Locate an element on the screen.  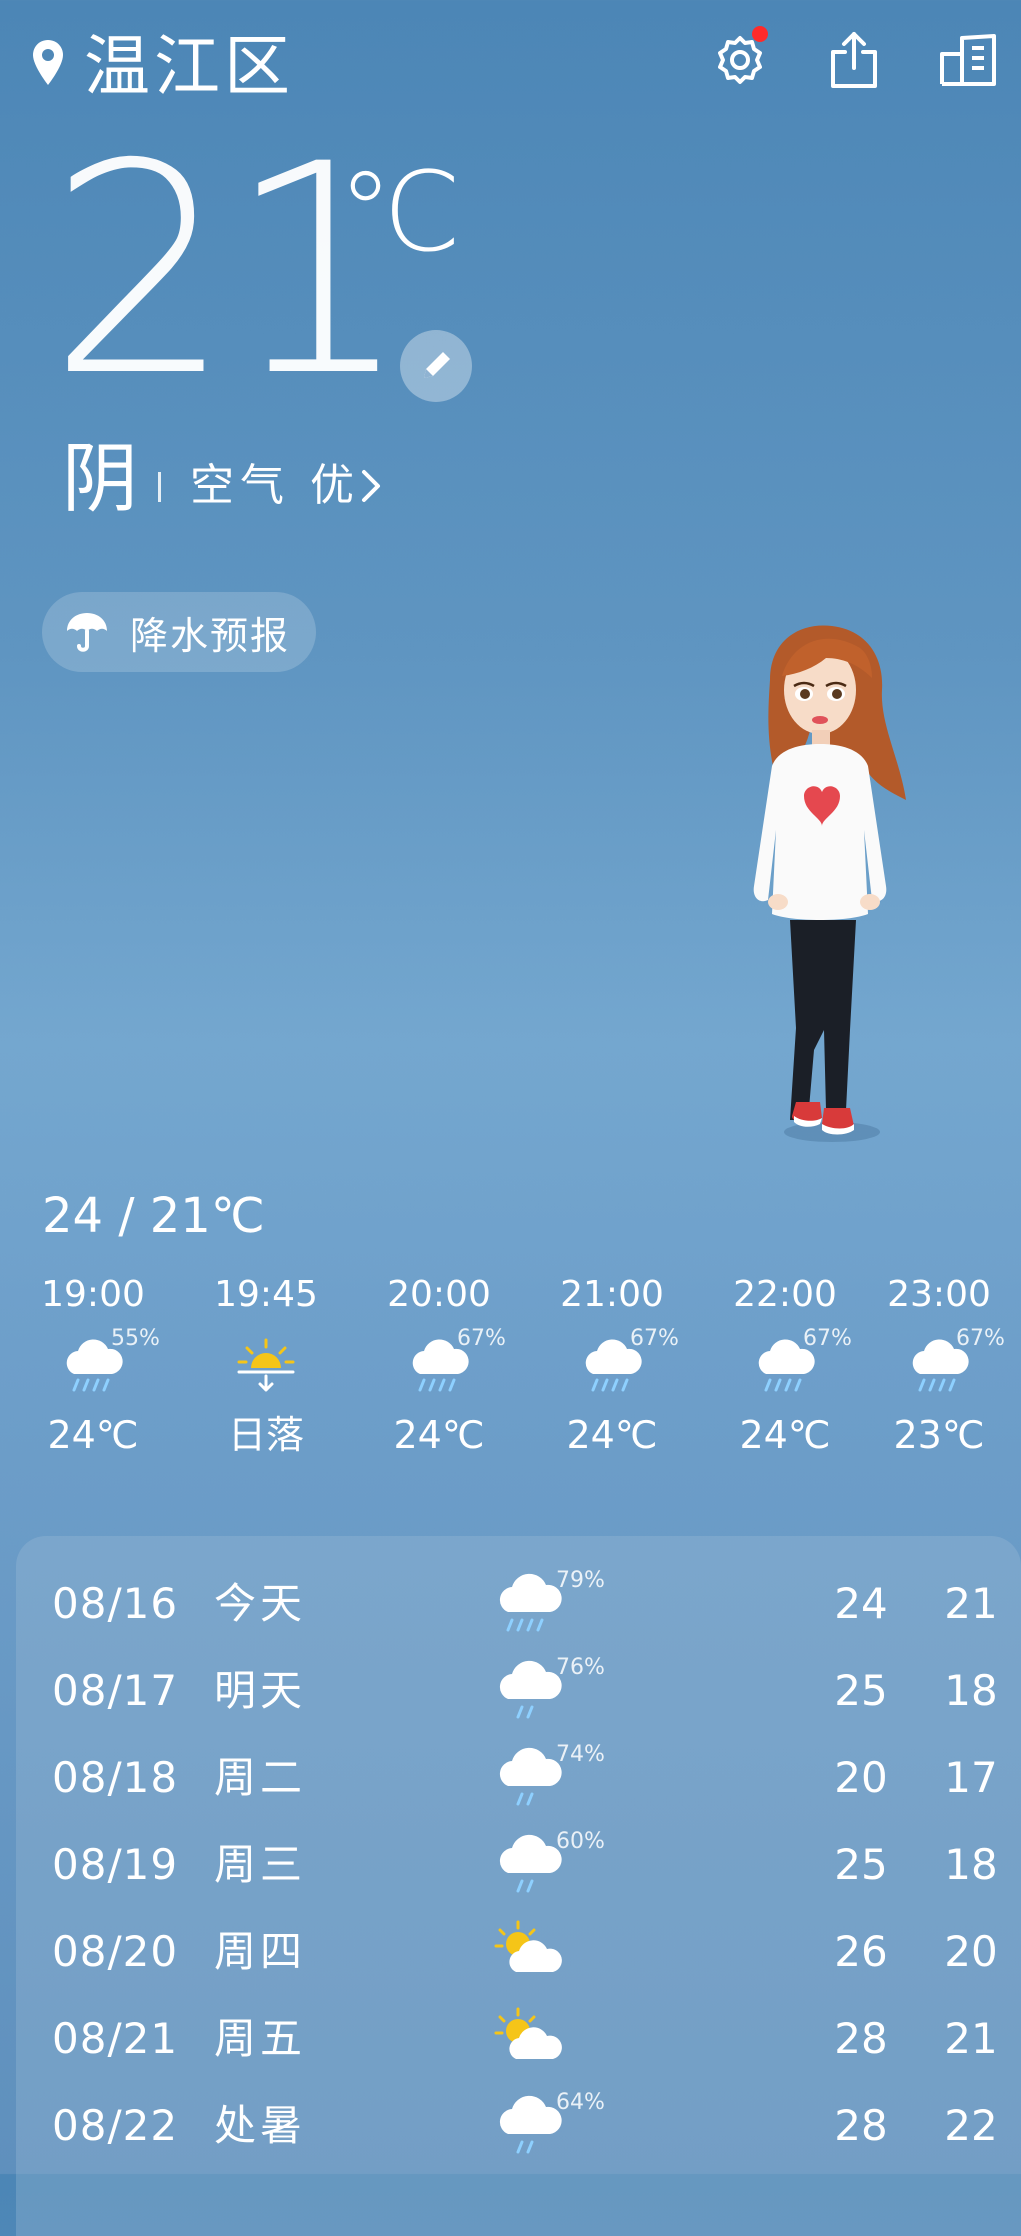
precipitation-percent: 64% is located at coordinates (580, 2102).